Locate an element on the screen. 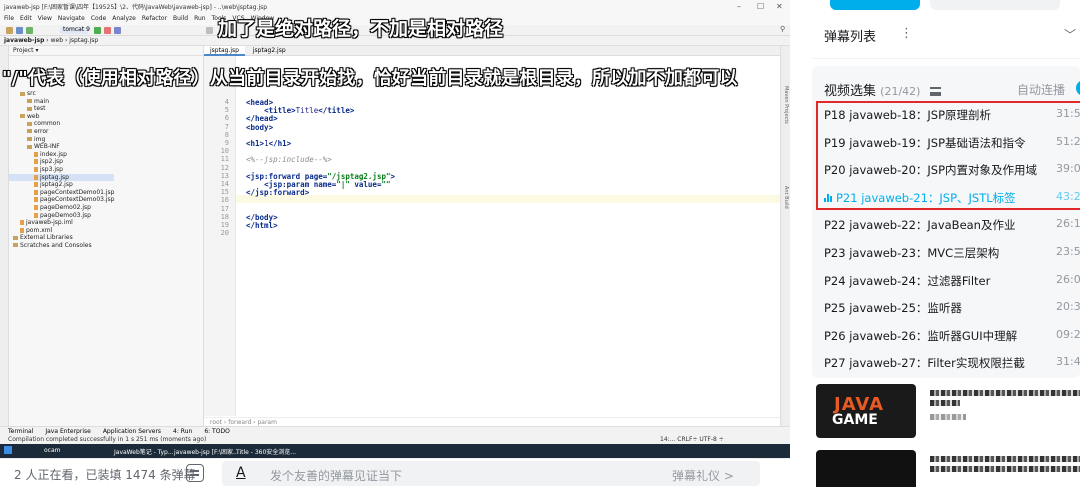  episode-item: P24 javaweb-24：过滤器Filter 26:08 is located at coordinates (952, 281).